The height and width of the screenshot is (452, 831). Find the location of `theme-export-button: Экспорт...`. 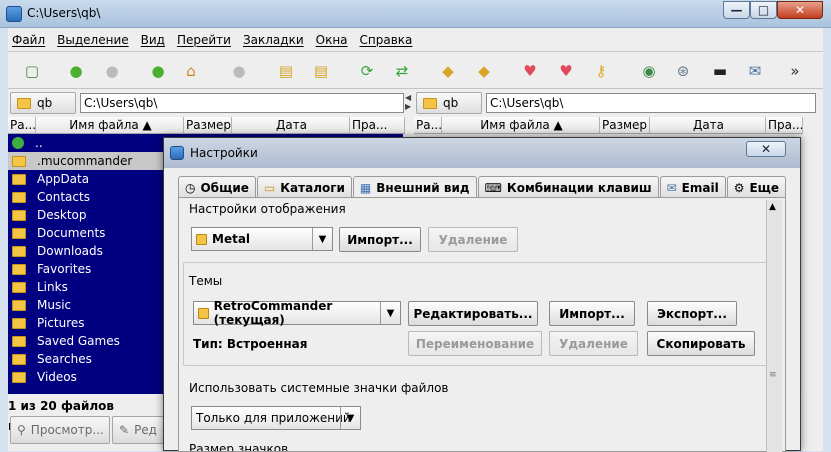

theme-export-button: Экспорт... is located at coordinates (692, 313).